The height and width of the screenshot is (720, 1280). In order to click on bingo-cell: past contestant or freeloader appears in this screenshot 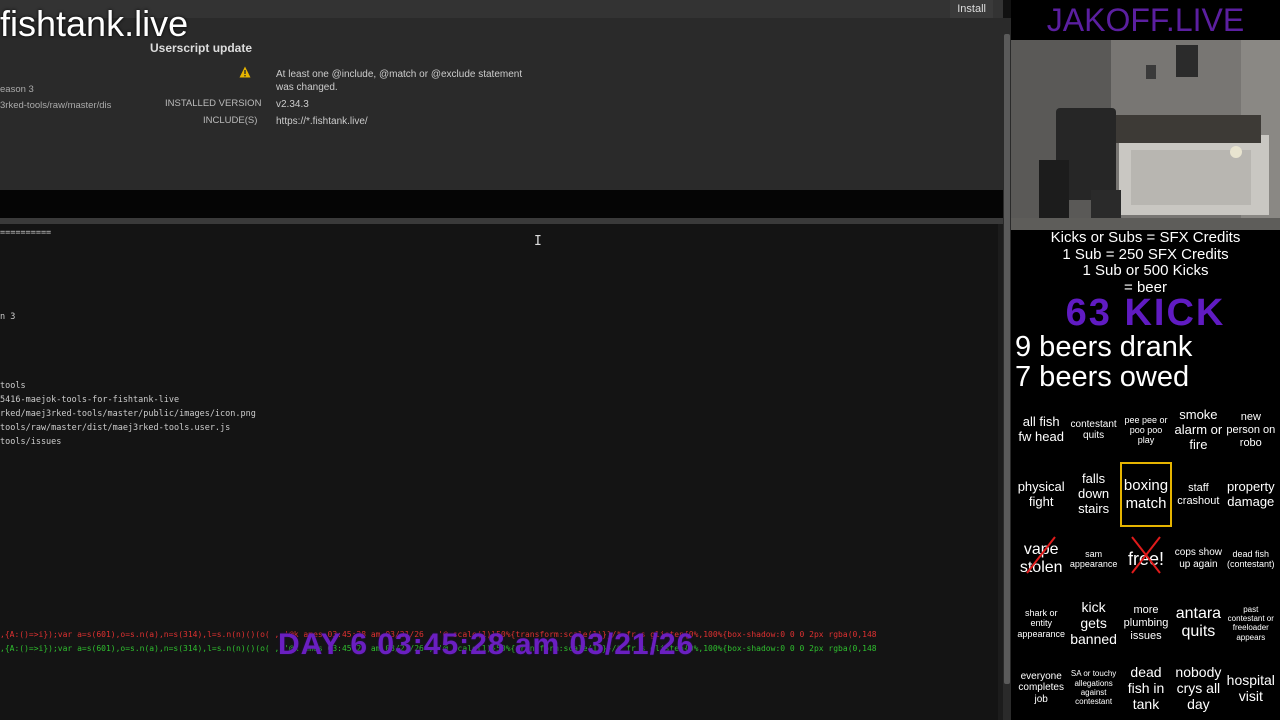, I will do `click(1250, 623)`.